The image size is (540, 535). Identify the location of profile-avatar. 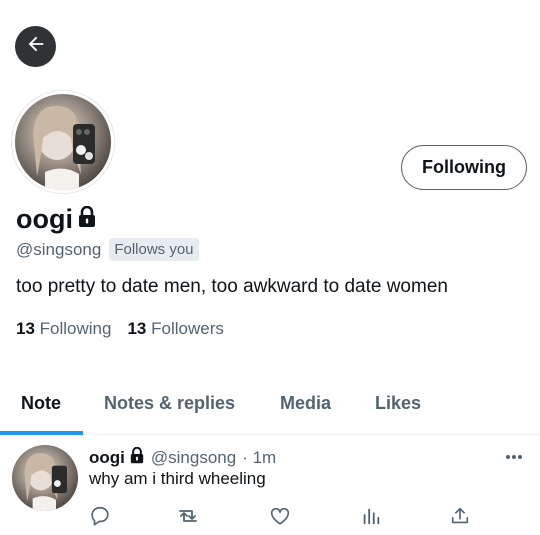
(63, 142).